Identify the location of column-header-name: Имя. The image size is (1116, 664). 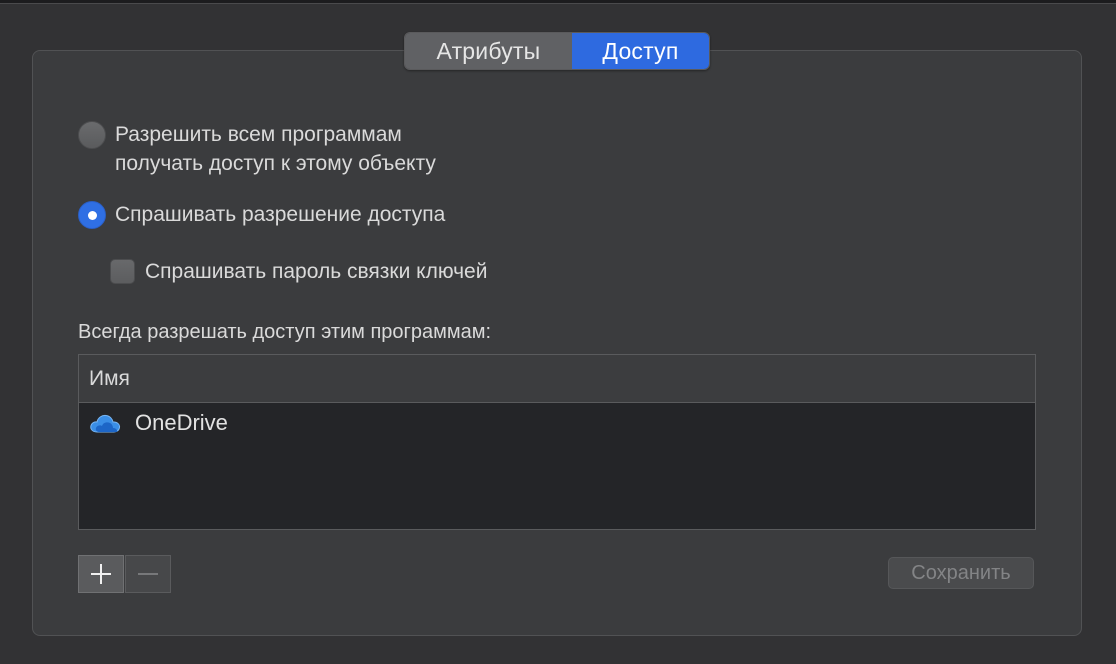
(557, 379).